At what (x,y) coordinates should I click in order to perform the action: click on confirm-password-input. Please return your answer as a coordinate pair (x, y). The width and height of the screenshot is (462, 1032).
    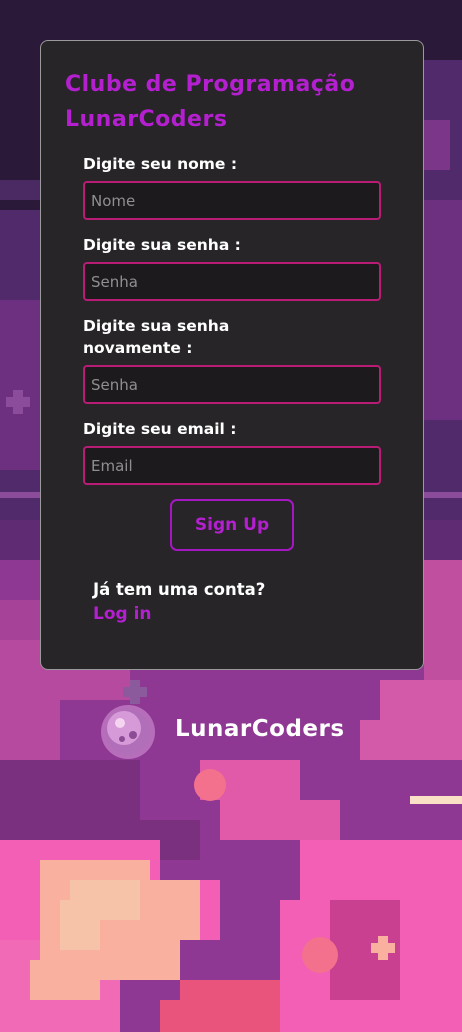
    Looking at the image, I should click on (232, 384).